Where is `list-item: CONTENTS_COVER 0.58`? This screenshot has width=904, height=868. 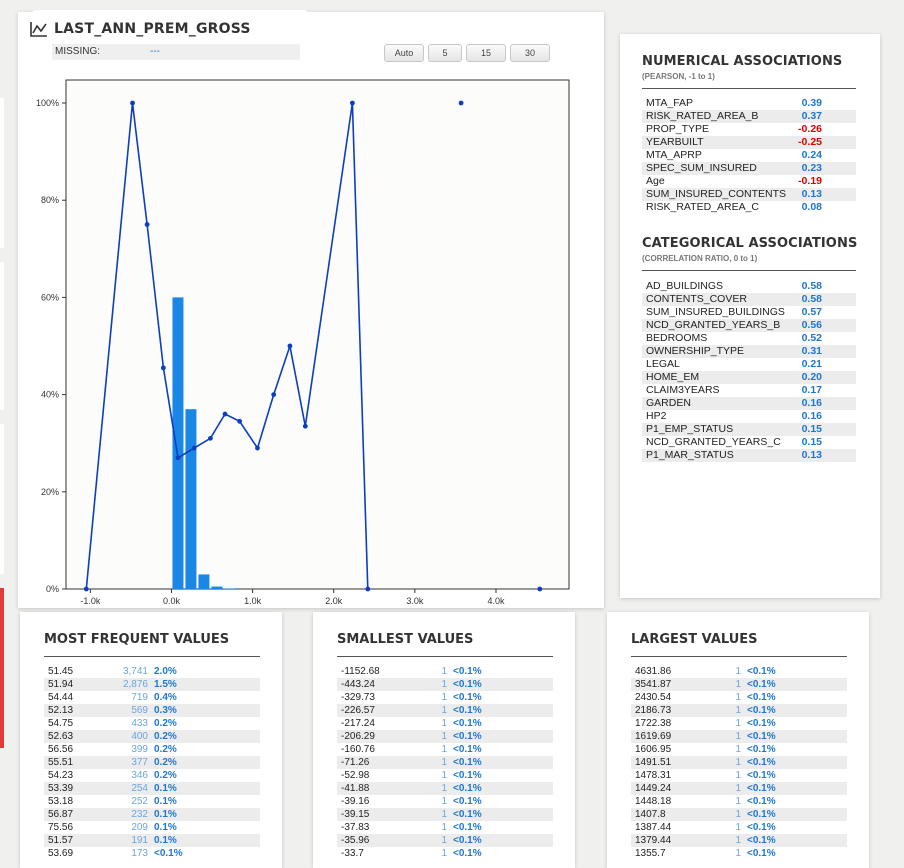 list-item: CONTENTS_COVER 0.58 is located at coordinates (749, 299).